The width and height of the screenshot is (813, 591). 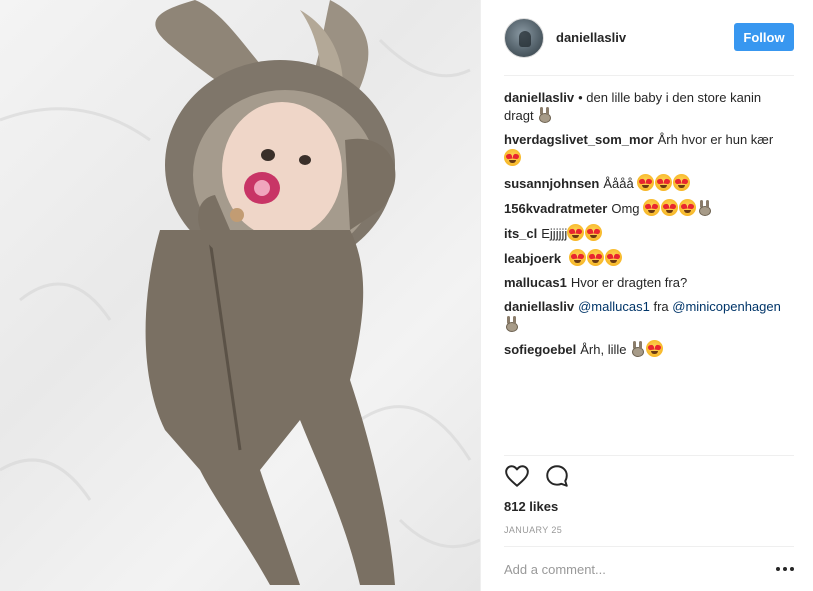 I want to click on comment-item: 156kvadratmeter Omg, so click(x=649, y=208).